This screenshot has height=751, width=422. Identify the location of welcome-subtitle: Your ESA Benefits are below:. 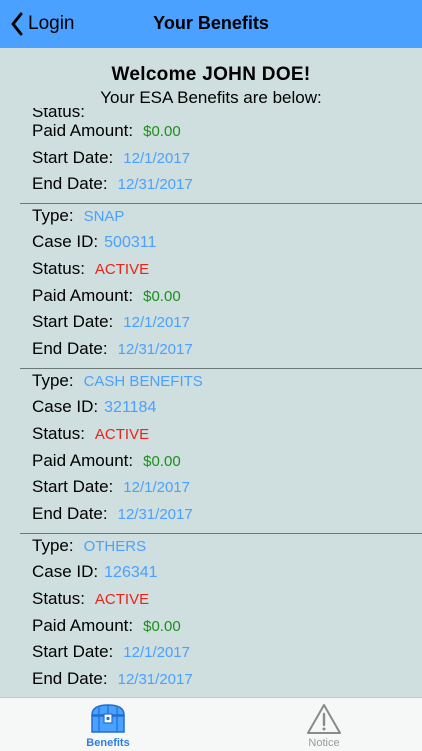
(211, 97).